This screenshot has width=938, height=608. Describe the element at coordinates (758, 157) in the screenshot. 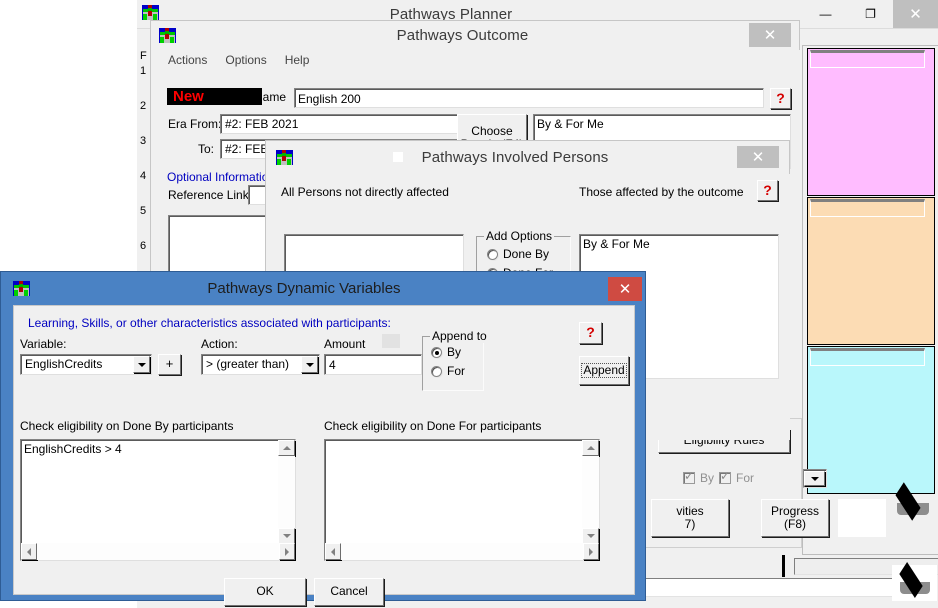

I see `involved-persons-close-button: ✕` at that location.